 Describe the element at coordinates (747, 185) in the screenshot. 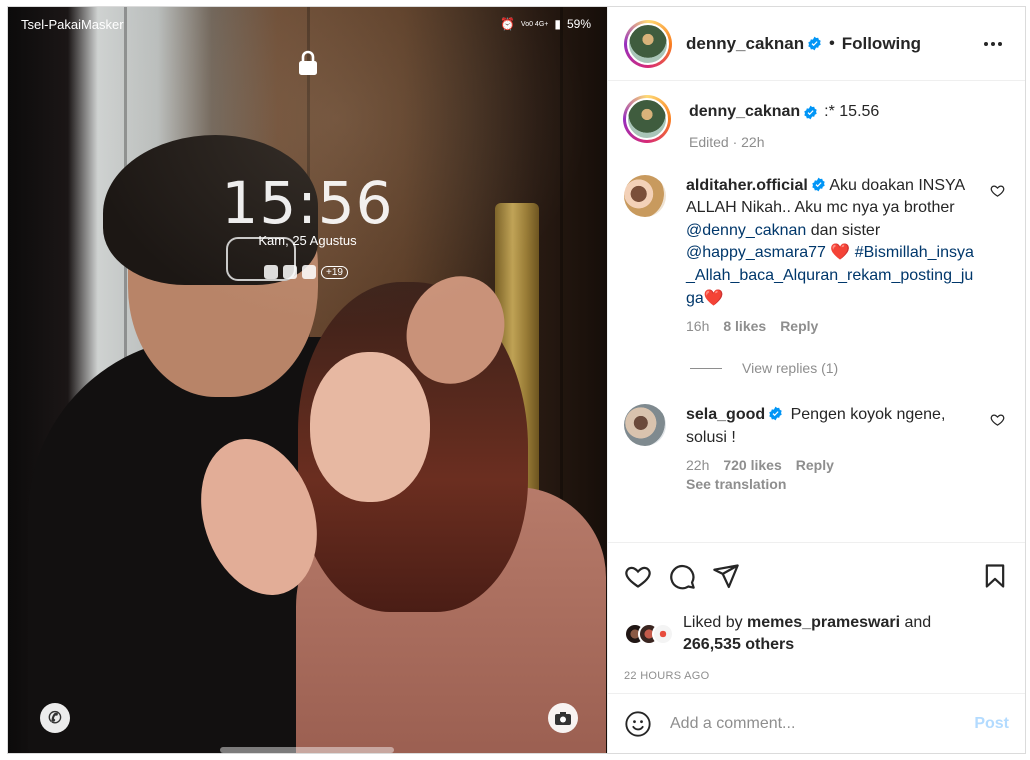

I see `commenter-username: alditaher.official` at that location.